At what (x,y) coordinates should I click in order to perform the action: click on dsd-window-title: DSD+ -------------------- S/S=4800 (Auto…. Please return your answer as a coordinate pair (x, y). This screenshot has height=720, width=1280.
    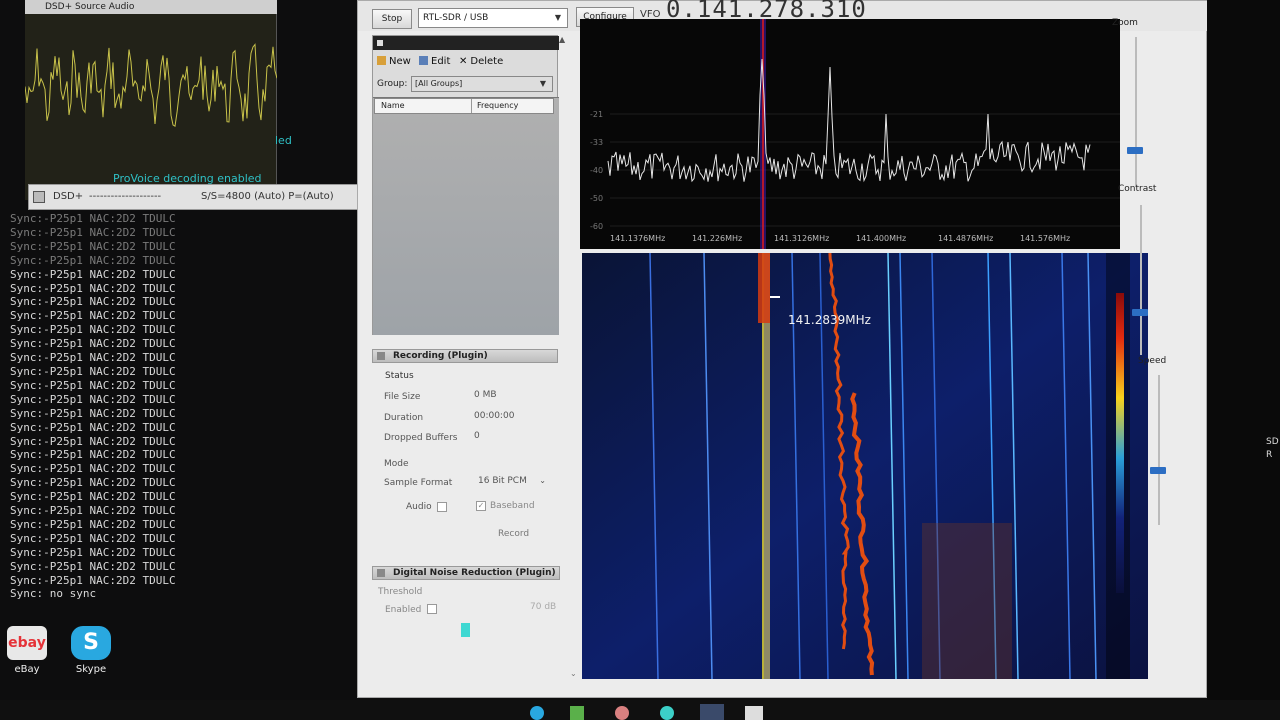
    Looking at the image, I should click on (194, 197).